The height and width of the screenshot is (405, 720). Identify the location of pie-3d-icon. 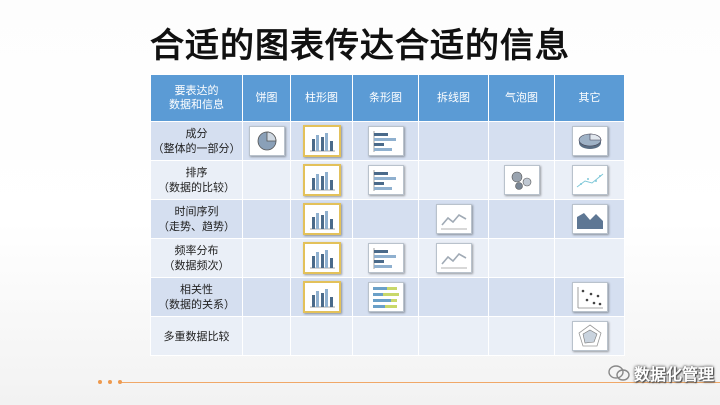
(589, 141).